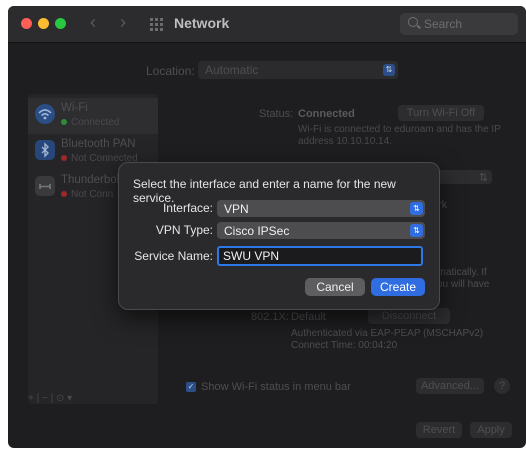  What do you see at coordinates (173, 256) in the screenshot?
I see `service-name-label: Service Name:` at bounding box center [173, 256].